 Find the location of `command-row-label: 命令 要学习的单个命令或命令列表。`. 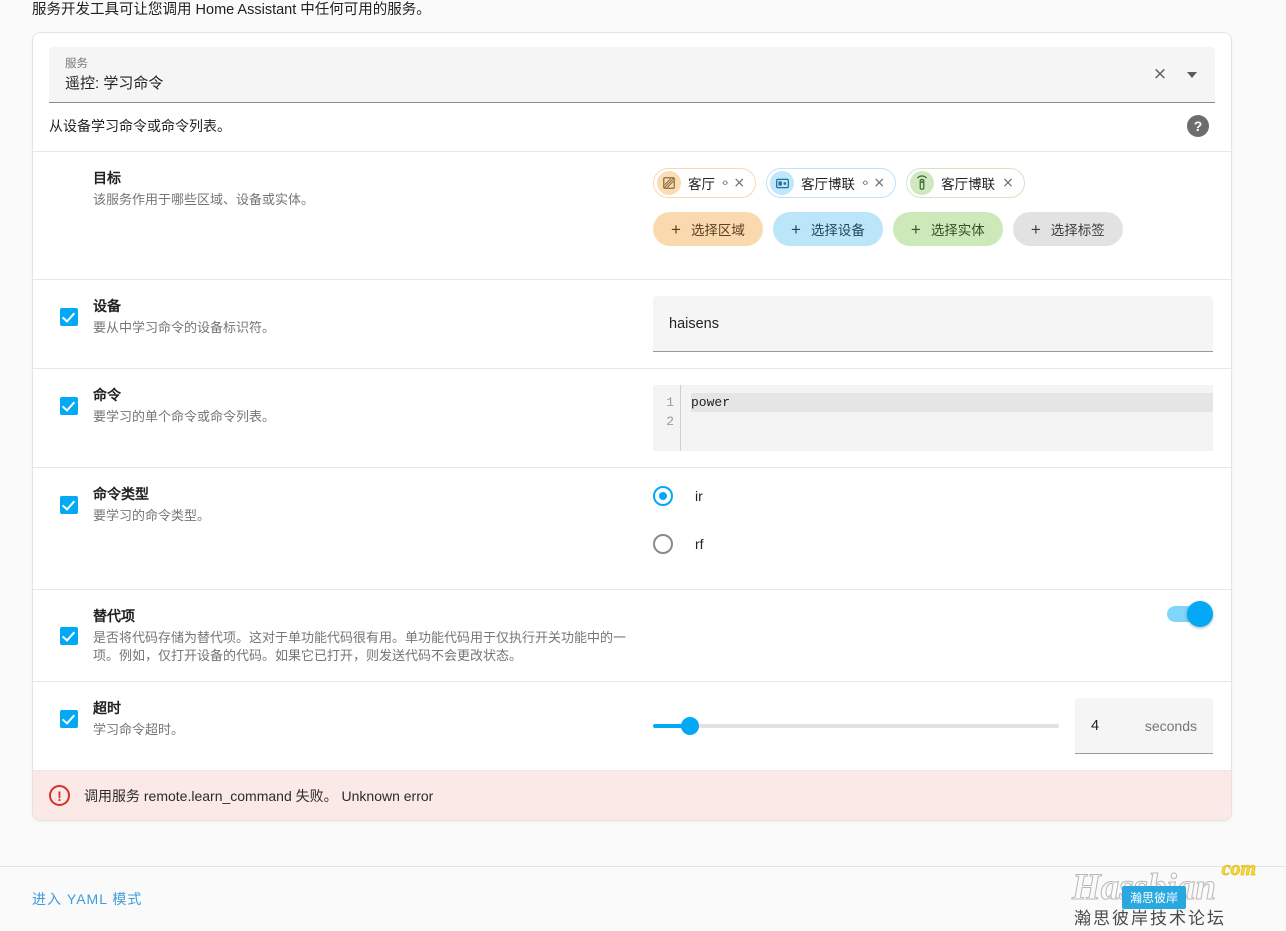

command-row-label: 命令 要学习的单个命令或命令列表。 is located at coordinates (343, 405).